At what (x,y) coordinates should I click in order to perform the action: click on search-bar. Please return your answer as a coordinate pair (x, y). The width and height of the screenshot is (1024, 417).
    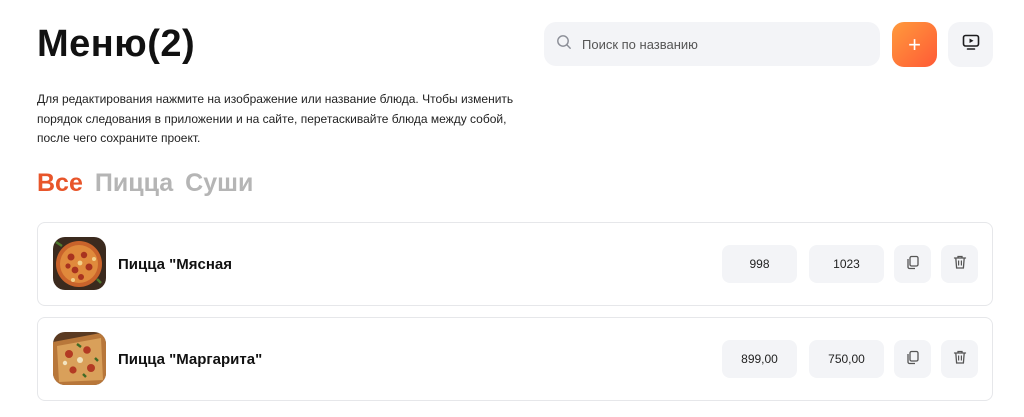
    Looking at the image, I should click on (712, 44).